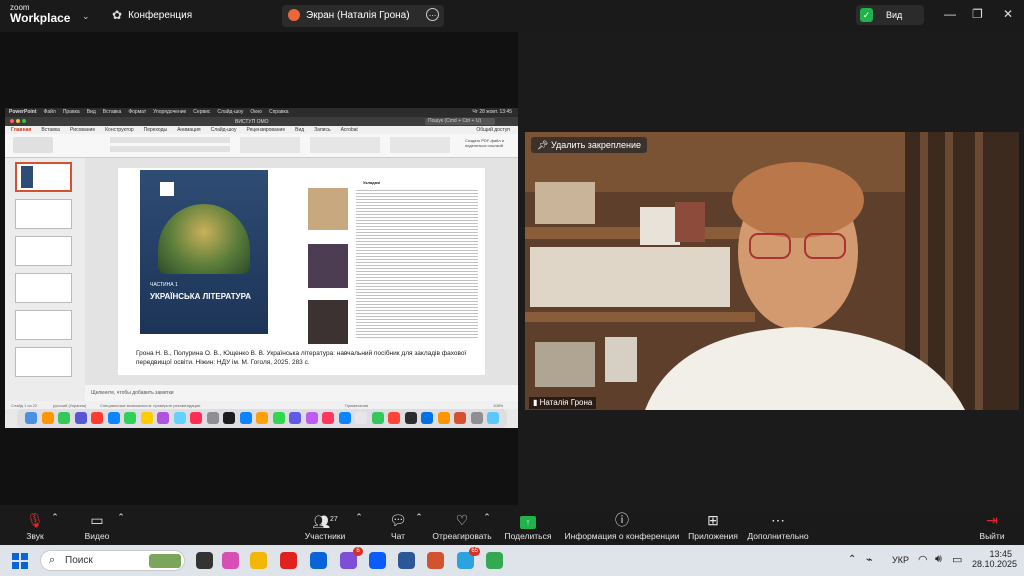 The height and width of the screenshot is (576, 1024). Describe the element at coordinates (358, 551) in the screenshot. I see `notification-badge: 6` at that location.